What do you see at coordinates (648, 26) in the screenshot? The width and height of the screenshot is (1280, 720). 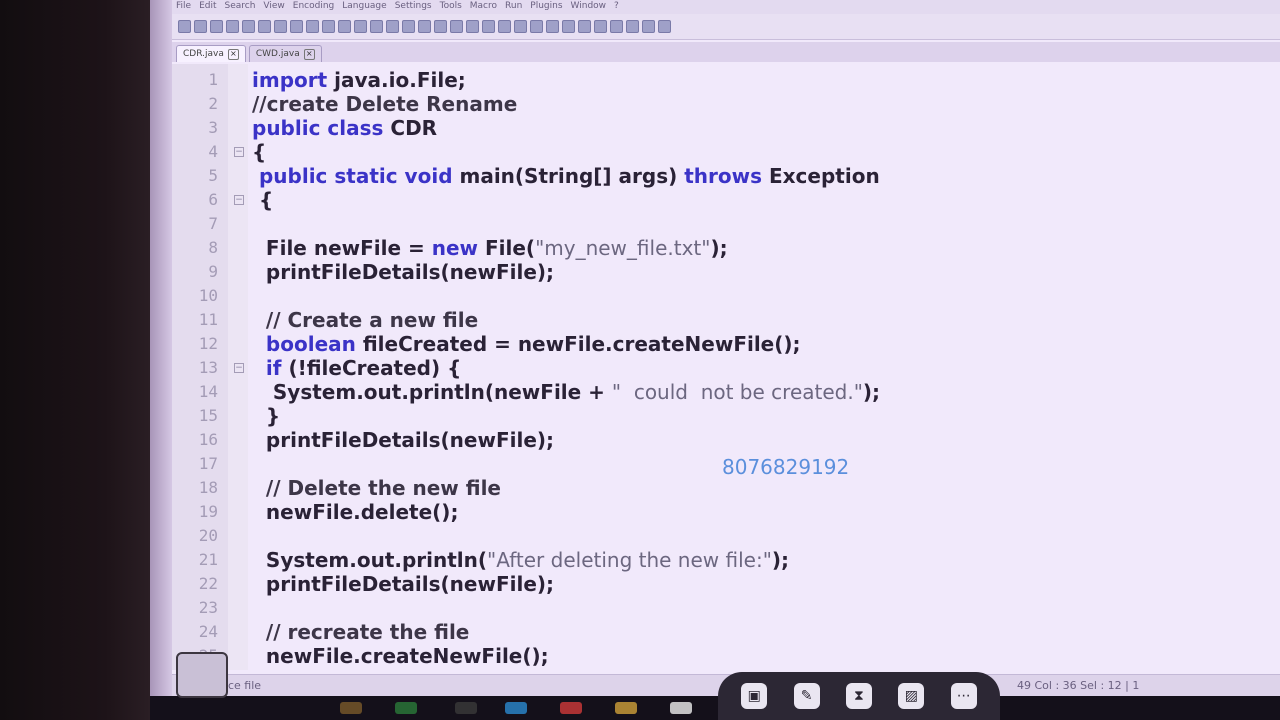 I see `run-multiple-icon` at bounding box center [648, 26].